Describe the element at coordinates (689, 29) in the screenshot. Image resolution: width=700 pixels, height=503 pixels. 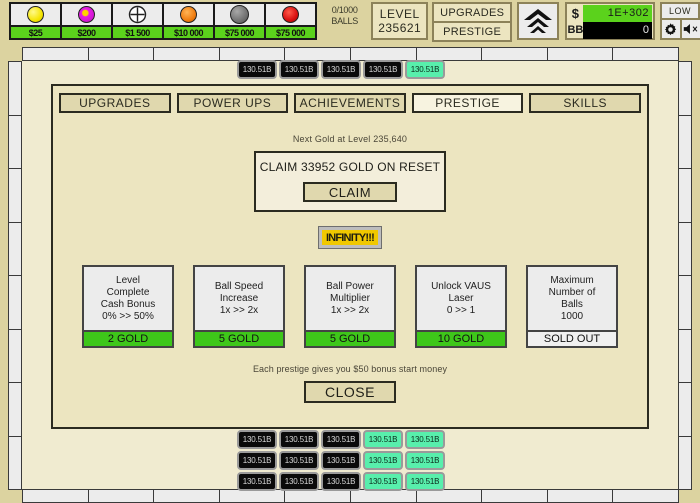
I see `sound-toggle-button` at that location.